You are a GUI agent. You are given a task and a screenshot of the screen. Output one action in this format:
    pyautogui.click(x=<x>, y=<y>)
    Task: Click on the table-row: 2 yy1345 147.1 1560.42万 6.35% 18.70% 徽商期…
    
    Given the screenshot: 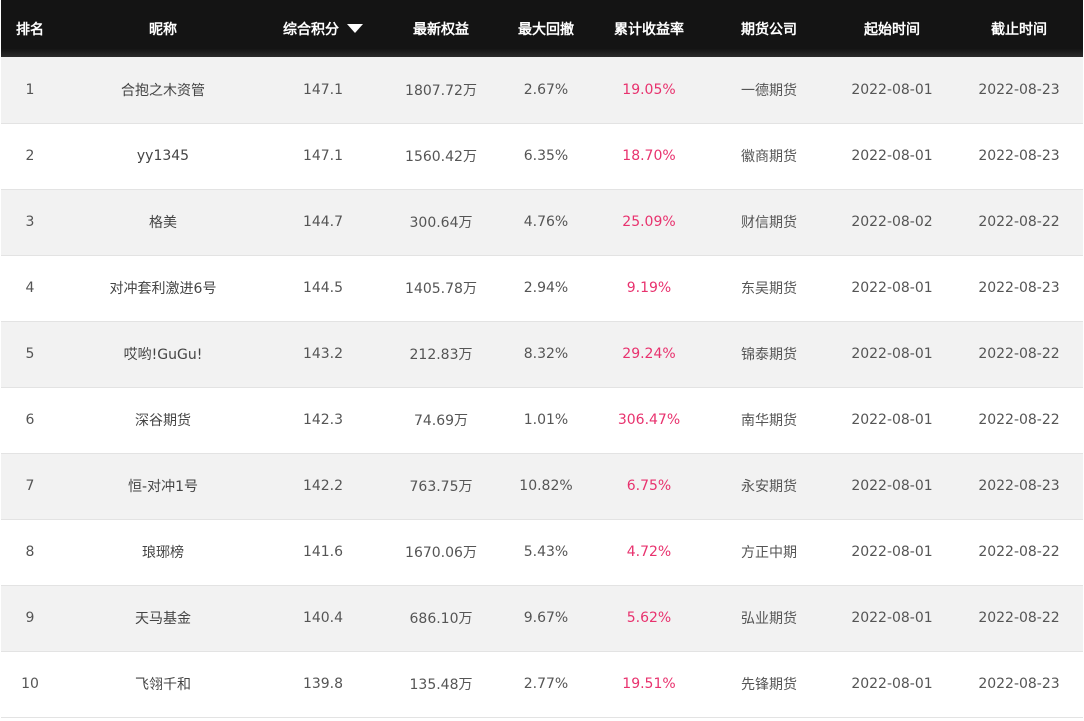 What is the action you would take?
    pyautogui.click(x=542, y=156)
    